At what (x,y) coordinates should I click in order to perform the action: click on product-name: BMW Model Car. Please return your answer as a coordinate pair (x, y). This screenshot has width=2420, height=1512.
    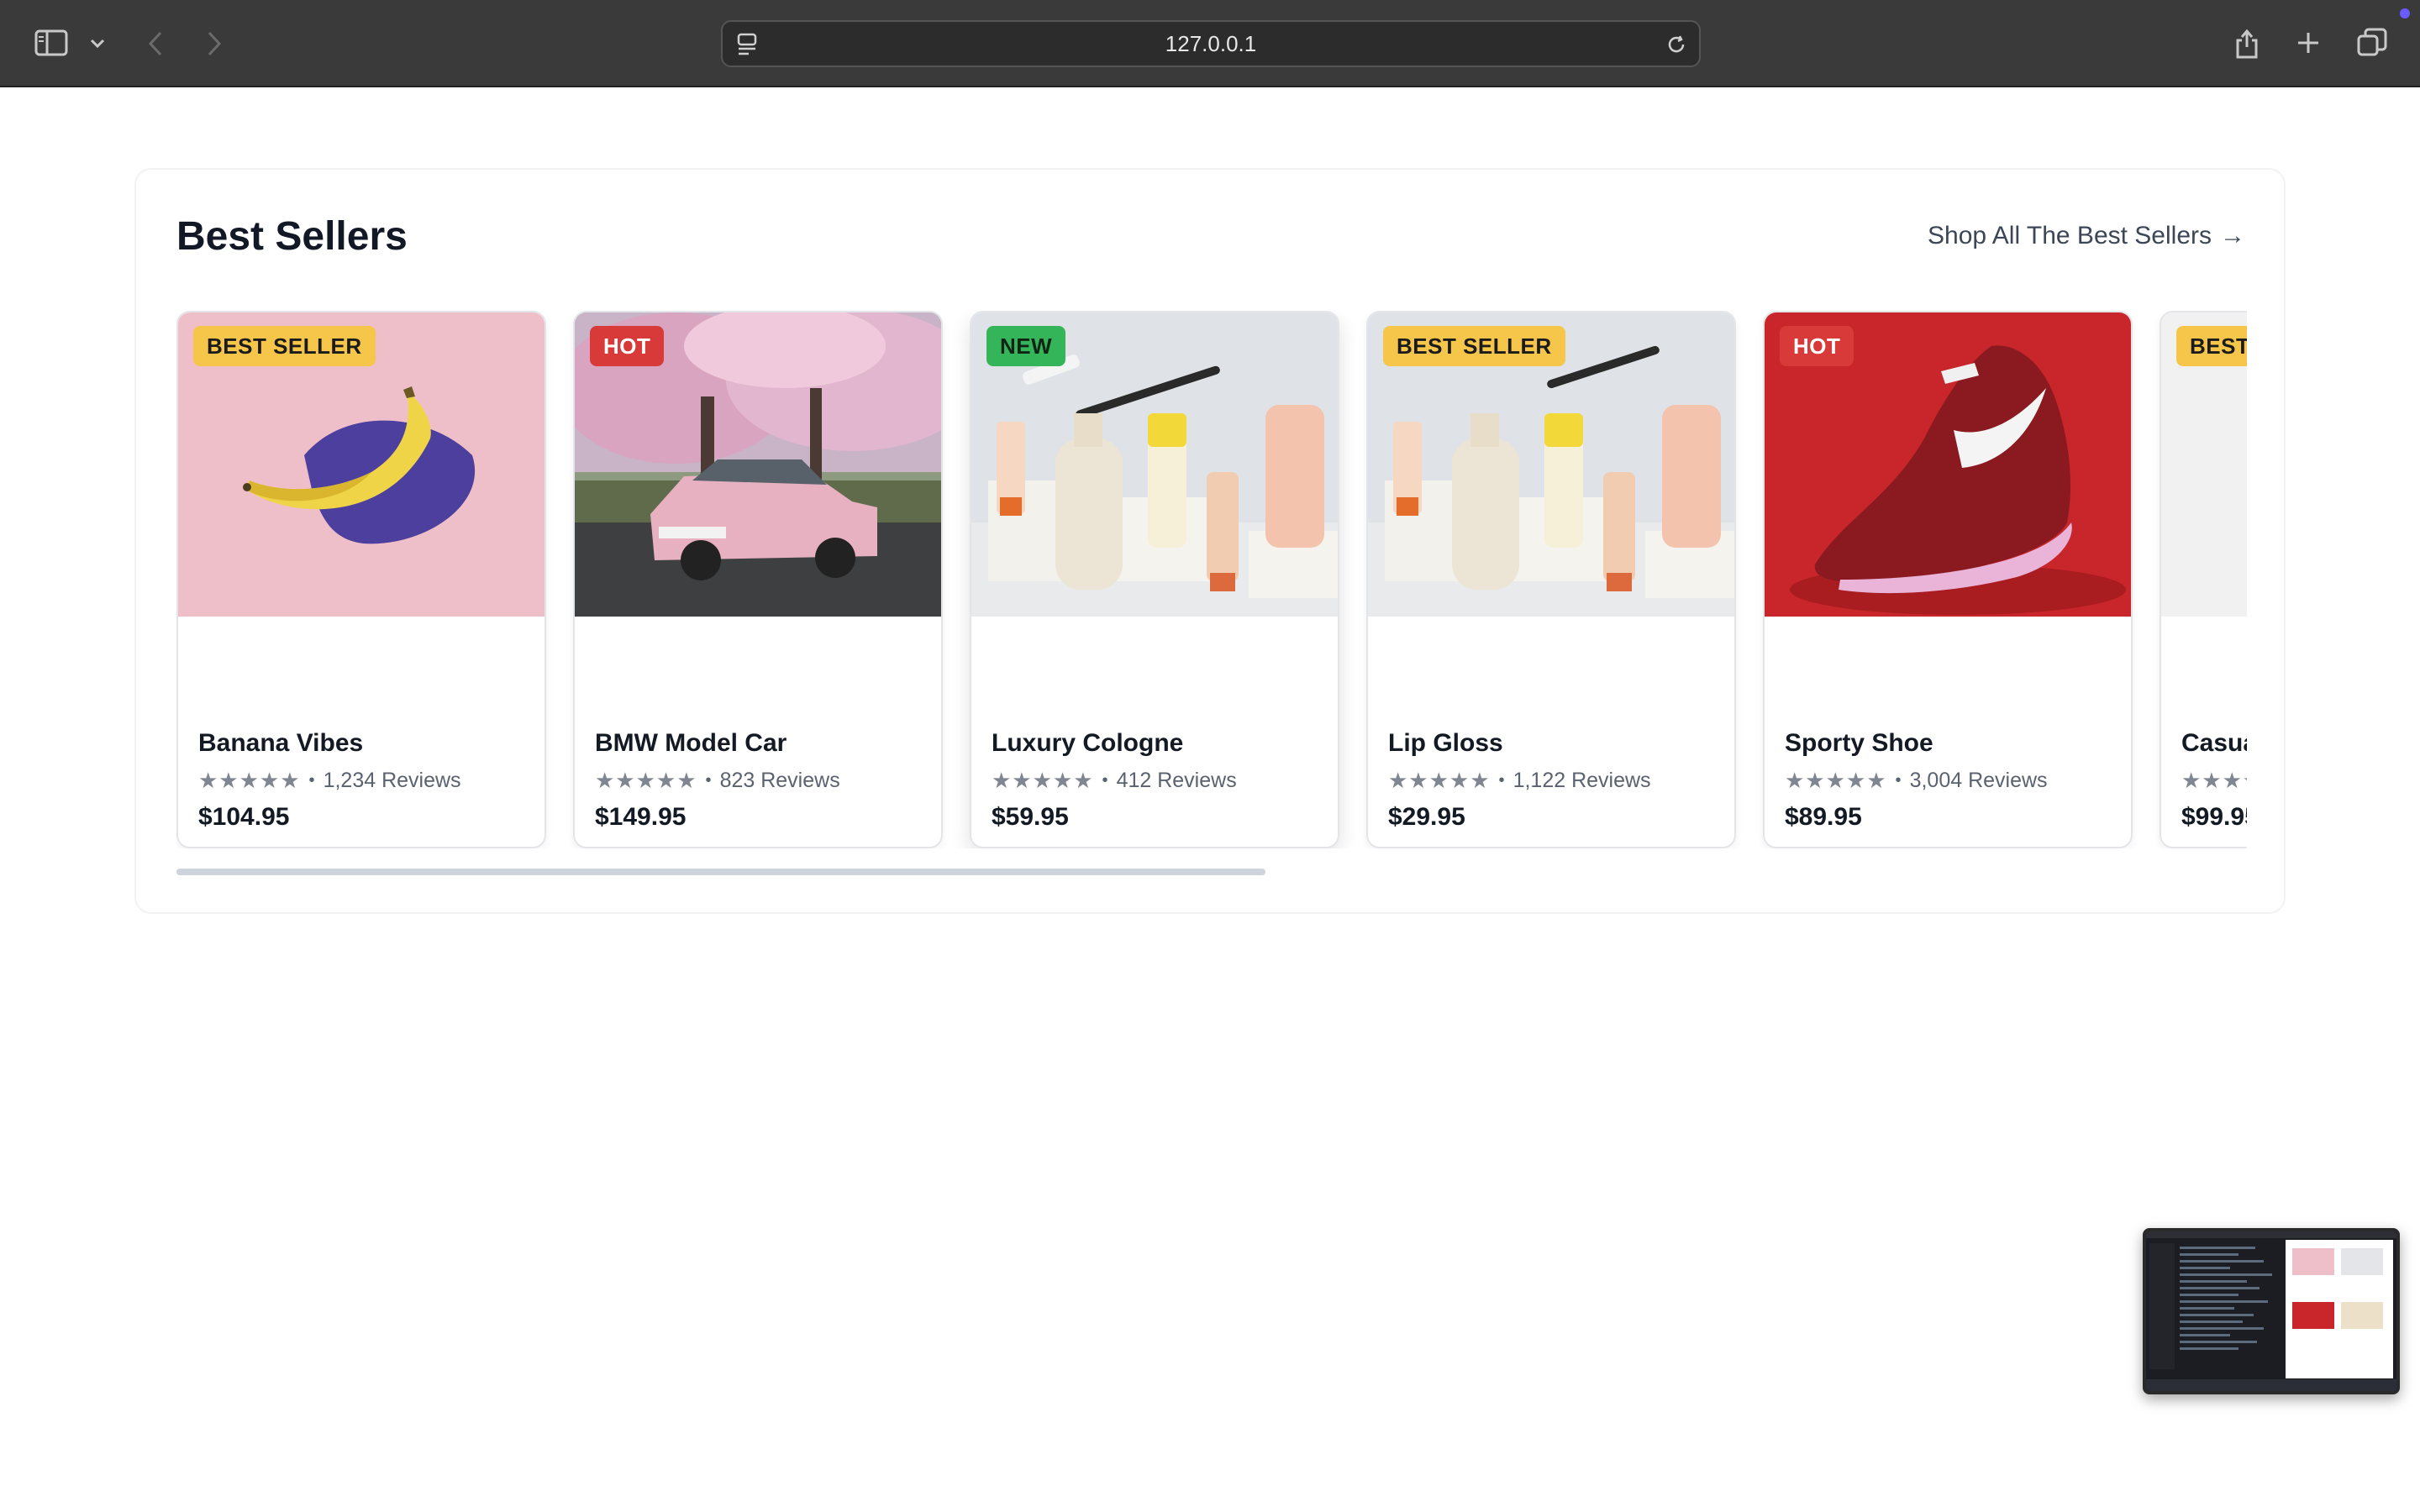
    Looking at the image, I should click on (690, 743).